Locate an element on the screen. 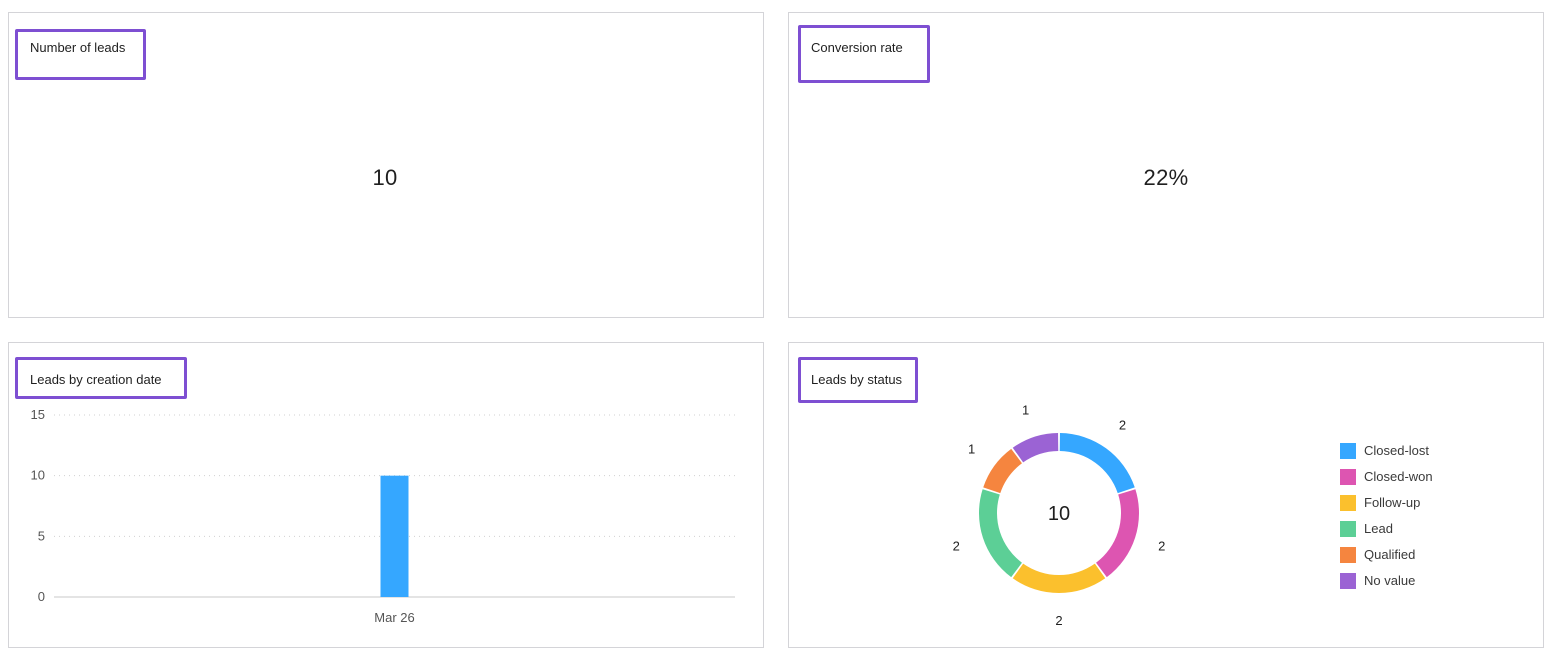 This screenshot has height=665, width=1554. legend-label: Closed-won is located at coordinates (1398, 476).